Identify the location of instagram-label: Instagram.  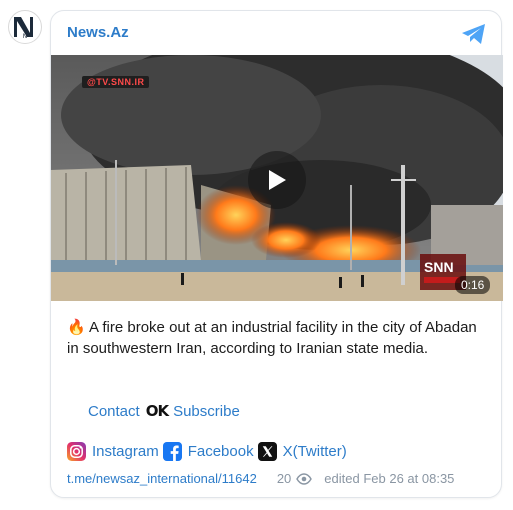
(125, 451).